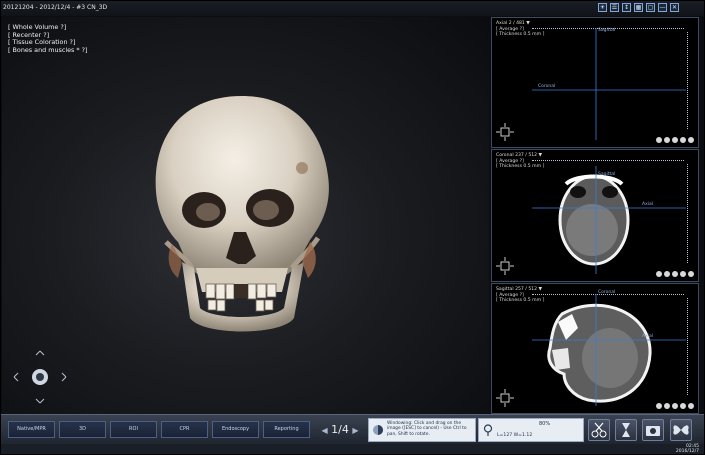 The width and height of the screenshot is (705, 455). What do you see at coordinates (55, 7) in the screenshot?
I see `window-title: 20121204 - 2012/12/4 - #3 CN_3D` at bounding box center [55, 7].